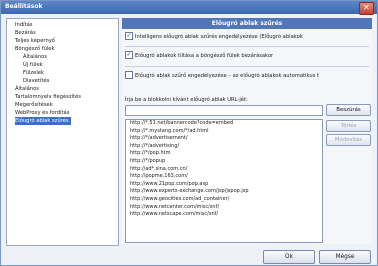  Describe the element at coordinates (33, 65) in the screenshot. I see `nav-item-uj-fulek: Új fülek` at that location.